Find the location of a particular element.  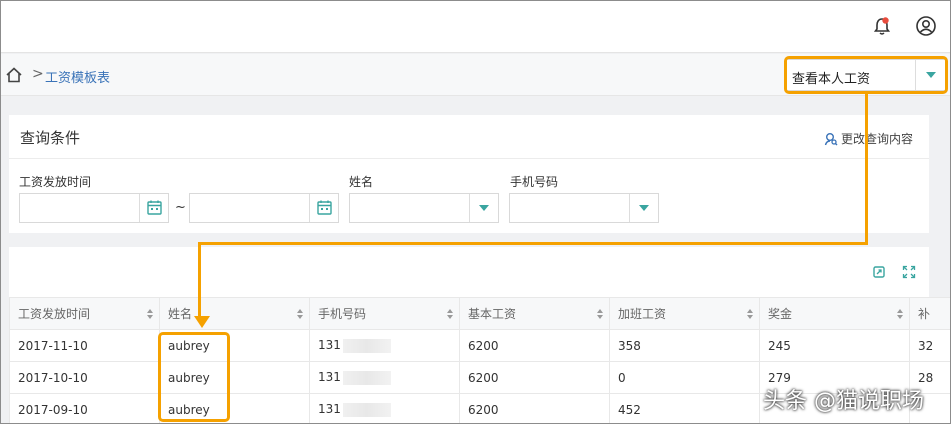

table-cell: 452 is located at coordinates (684, 408).